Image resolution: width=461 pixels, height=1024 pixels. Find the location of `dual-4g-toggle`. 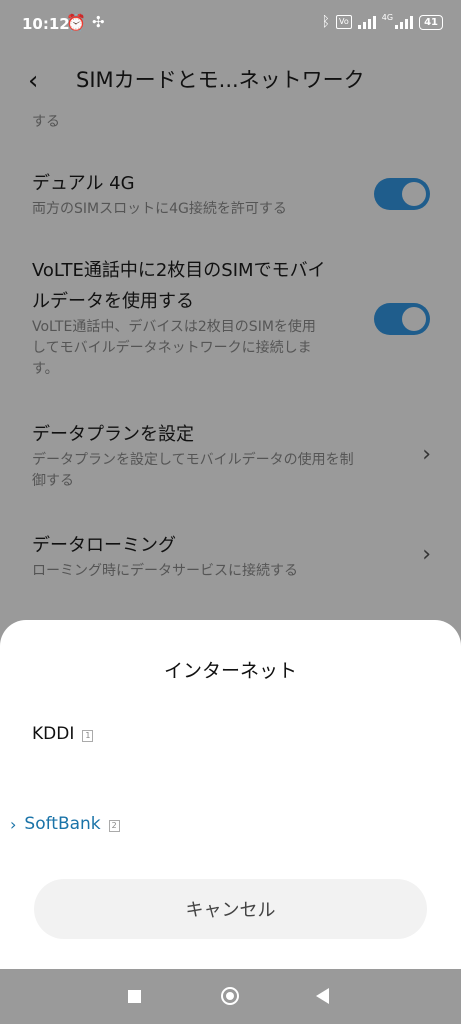

dual-4g-toggle is located at coordinates (402, 194).